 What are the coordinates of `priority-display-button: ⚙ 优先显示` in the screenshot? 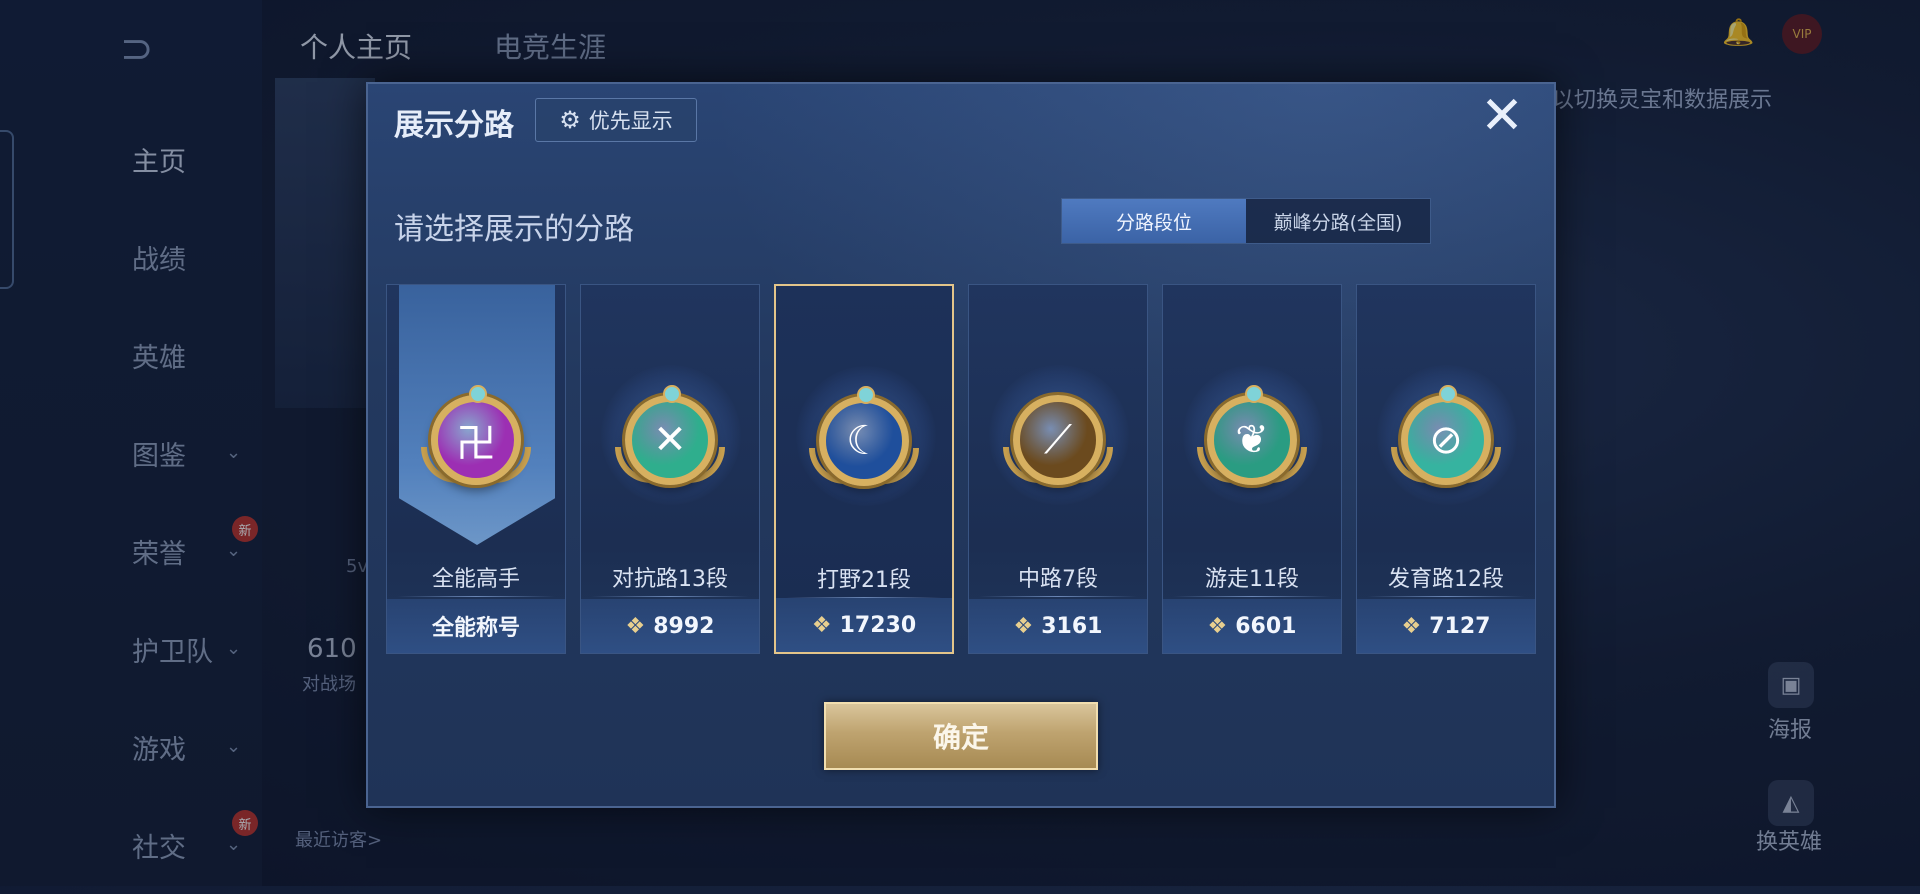 It's located at (616, 120).